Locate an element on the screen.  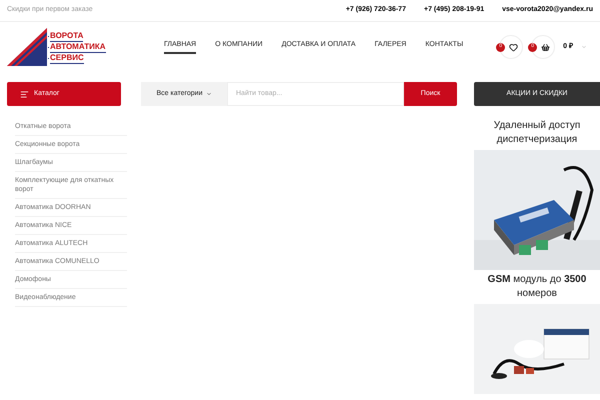
logo-text: ВОРОТА is located at coordinates (67, 36).